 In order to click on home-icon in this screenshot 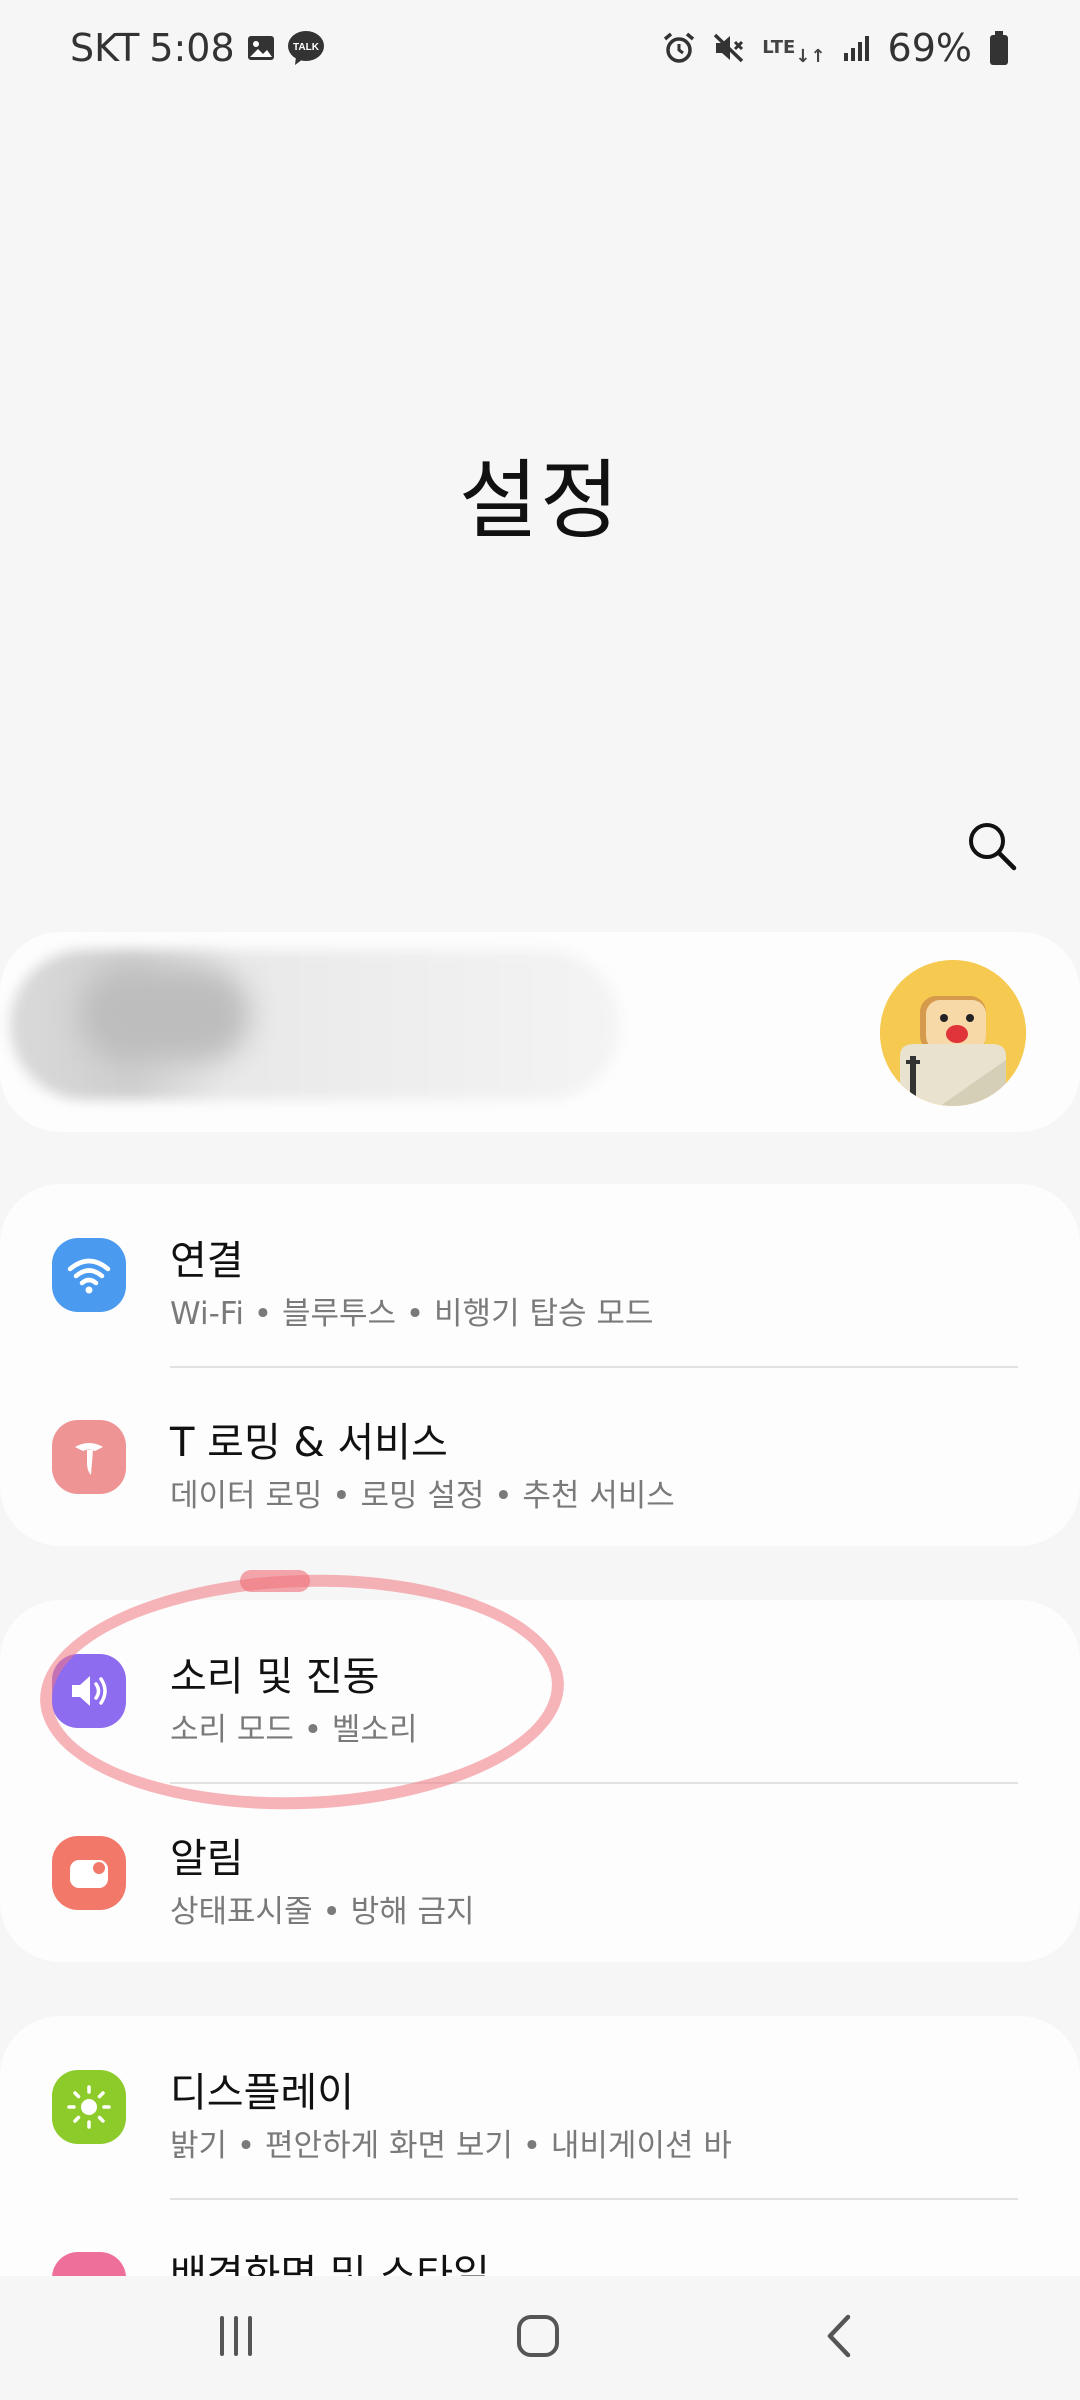, I will do `click(538, 2338)`.